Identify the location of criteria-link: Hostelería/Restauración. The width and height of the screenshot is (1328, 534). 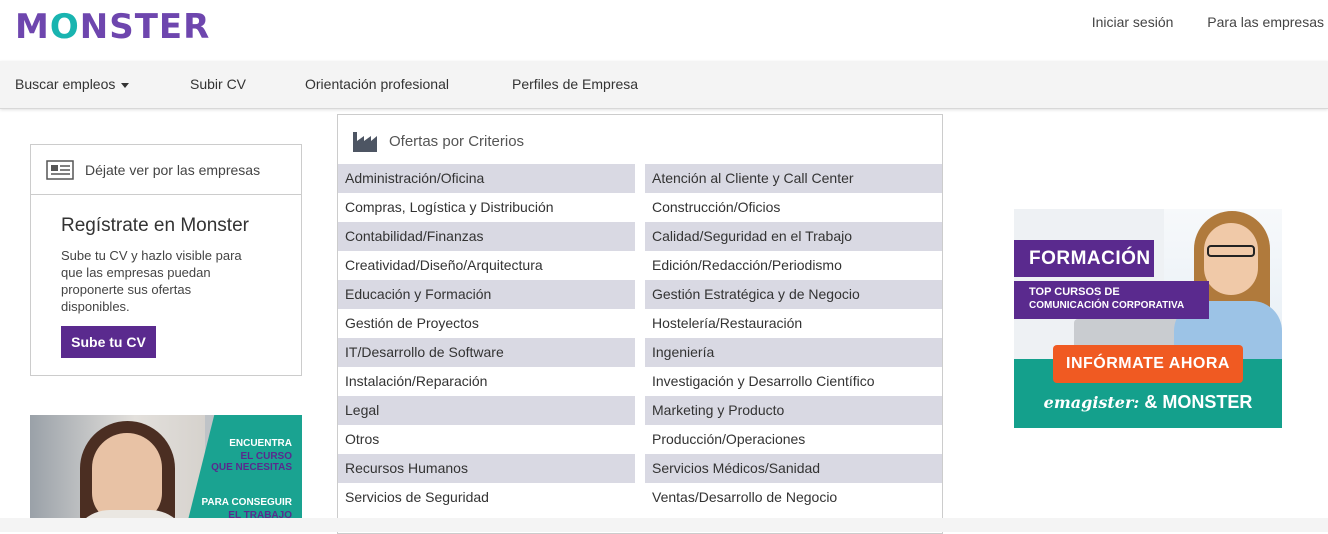
(793, 323).